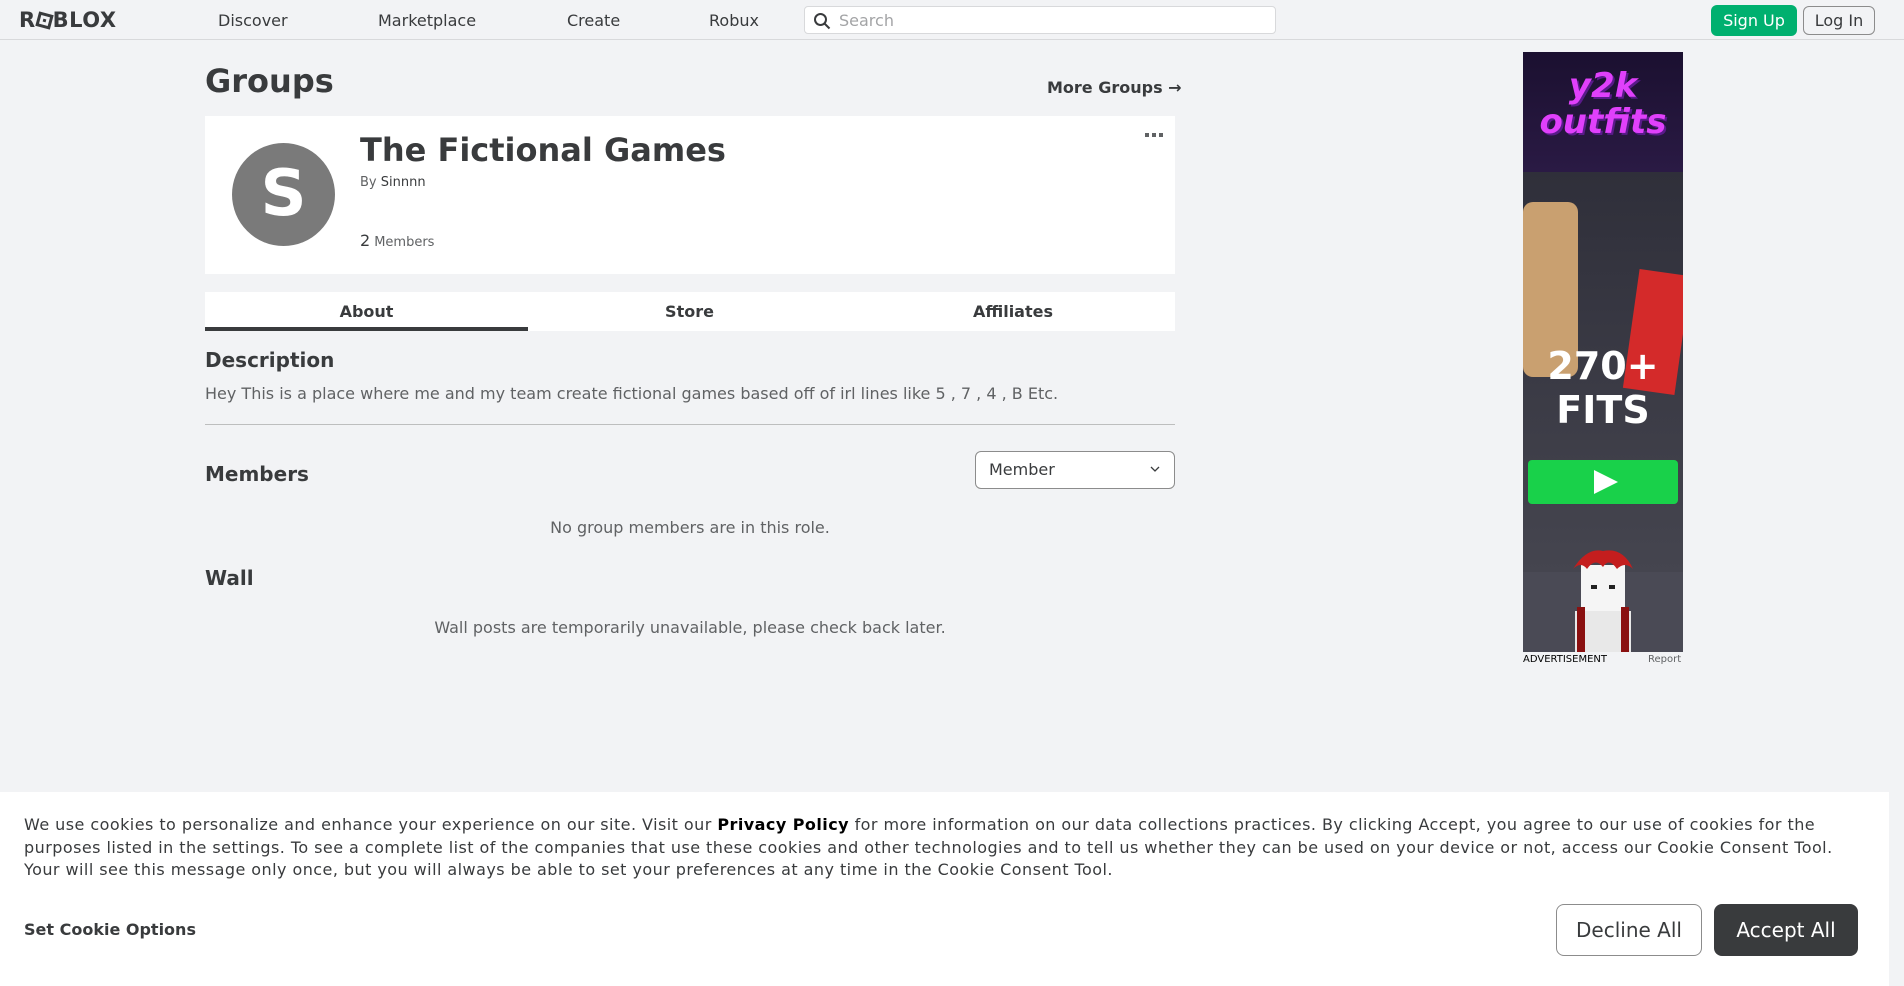 This screenshot has height=986, width=1904. What do you see at coordinates (1013, 311) in the screenshot?
I see `tab-affiliates: Affiliates` at bounding box center [1013, 311].